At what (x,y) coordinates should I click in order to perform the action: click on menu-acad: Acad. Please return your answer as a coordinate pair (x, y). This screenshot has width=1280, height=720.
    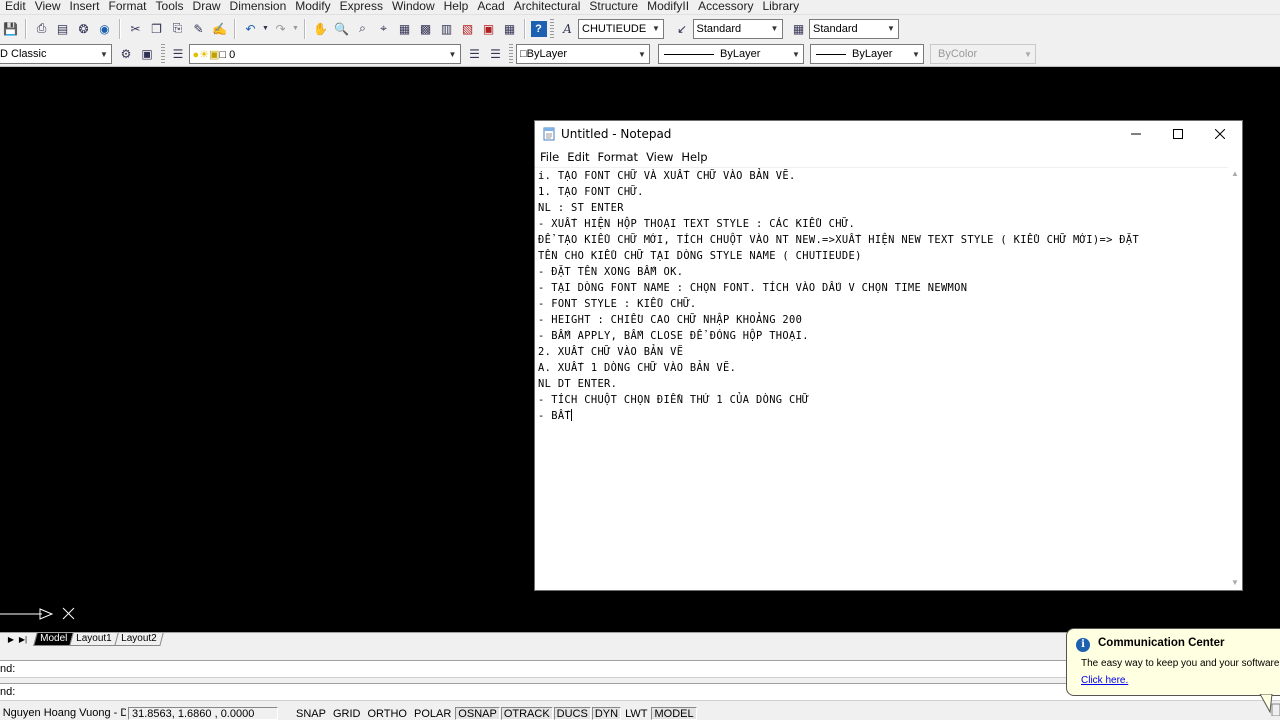
    Looking at the image, I should click on (490, 6).